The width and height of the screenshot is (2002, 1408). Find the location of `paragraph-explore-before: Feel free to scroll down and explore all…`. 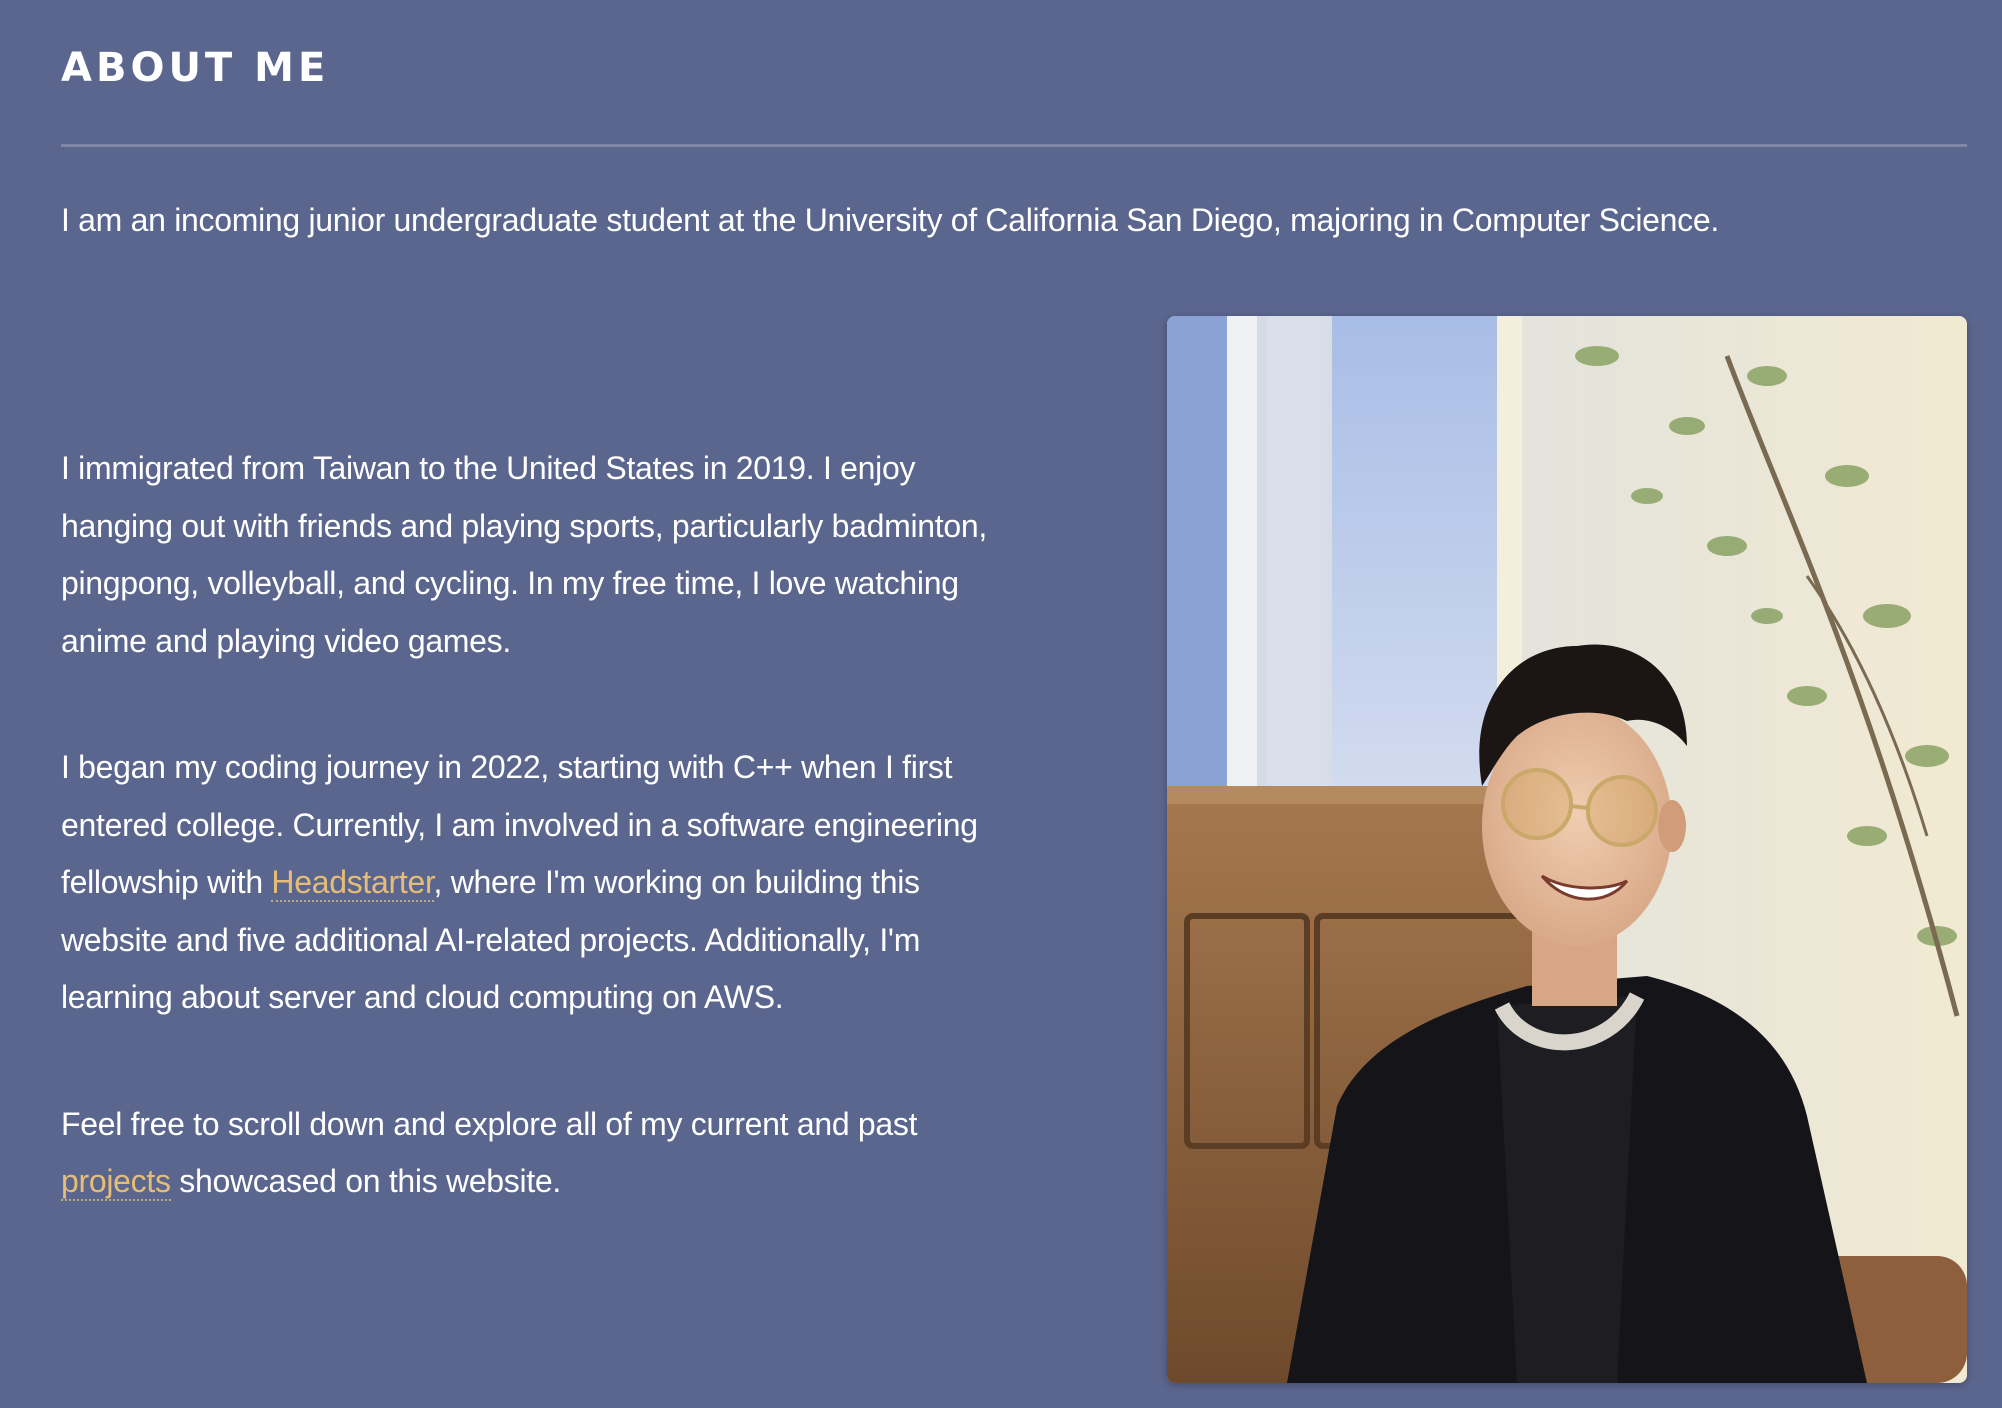

paragraph-explore-before: Feel free to scroll down and explore all… is located at coordinates (489, 1123).